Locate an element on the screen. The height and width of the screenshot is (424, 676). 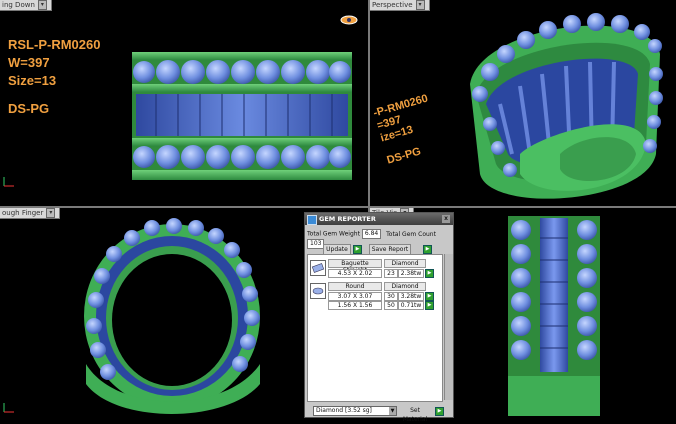
viewport-label: ing Down ▾ is located at coordinates (26, 5).